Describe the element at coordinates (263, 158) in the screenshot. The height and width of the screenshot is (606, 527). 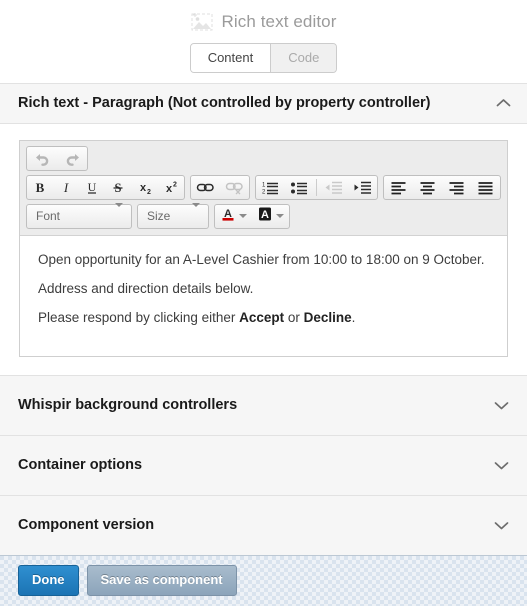
I see `toolbar-row-history` at that location.